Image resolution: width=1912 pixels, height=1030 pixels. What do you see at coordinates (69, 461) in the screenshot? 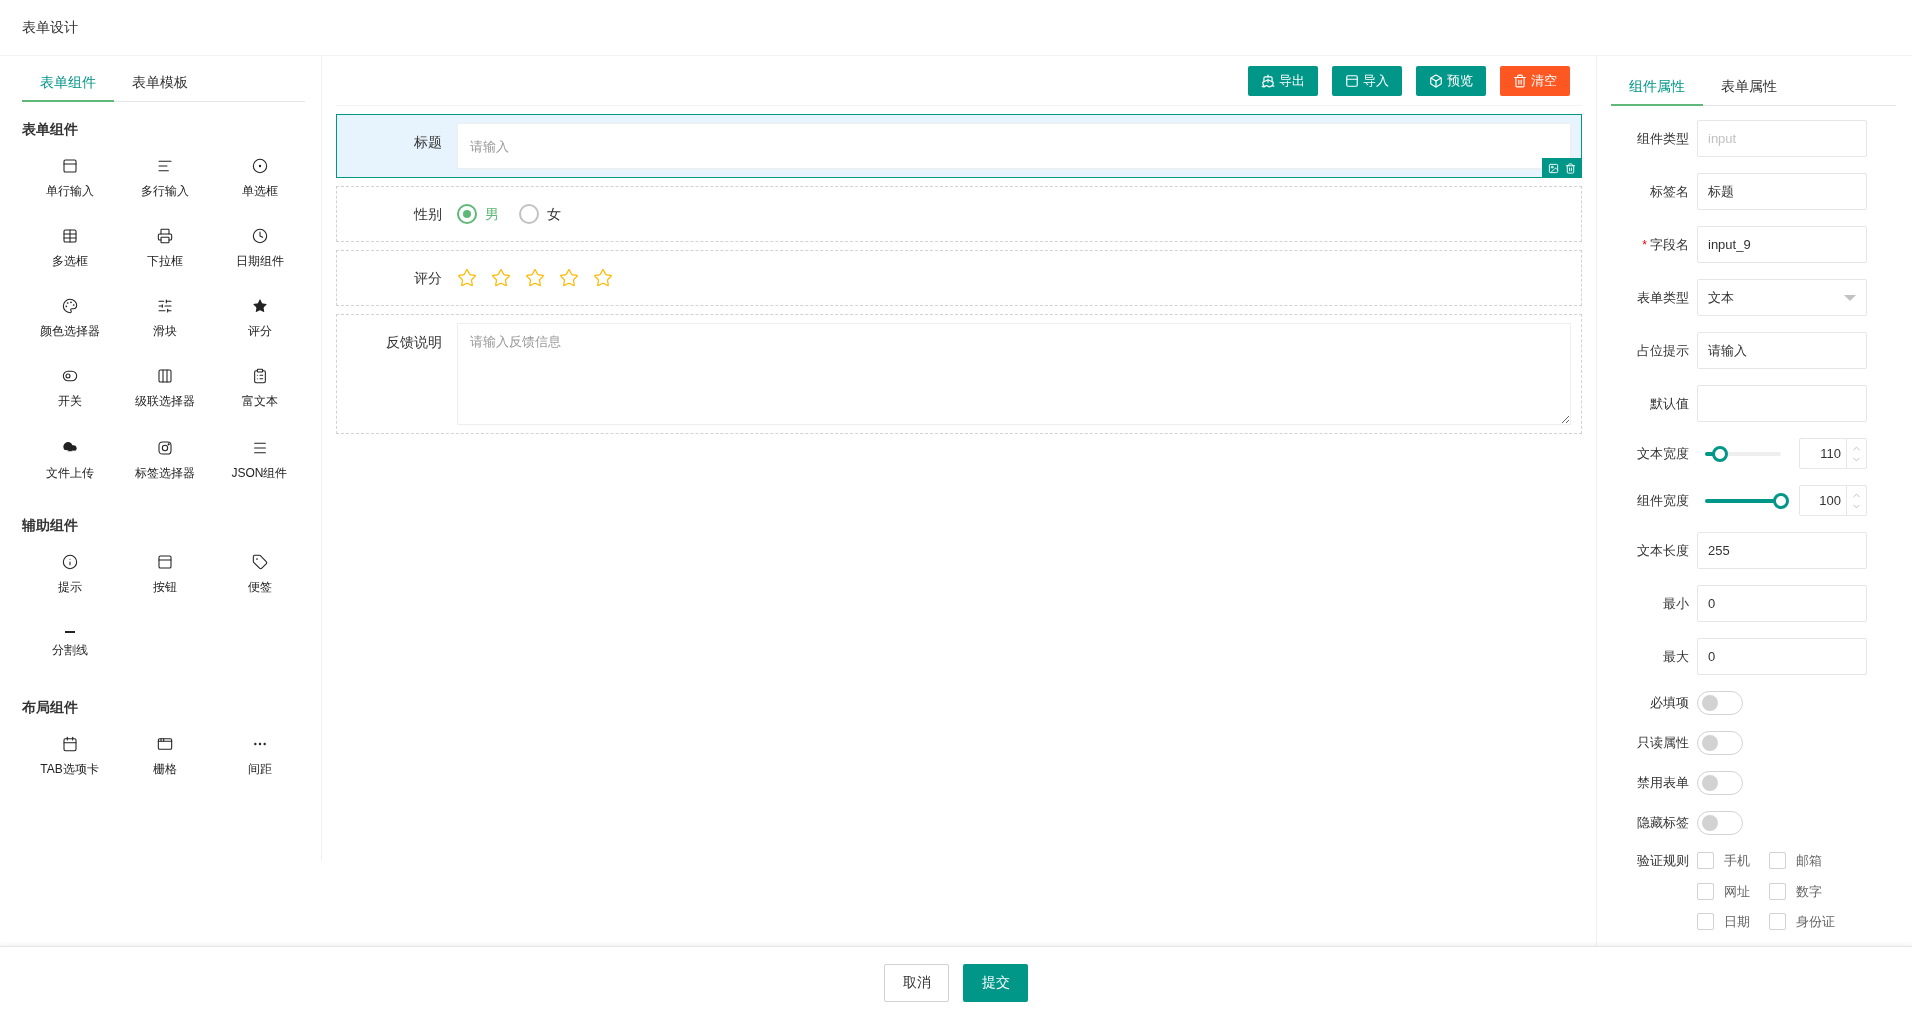
I see `palette-item: 文件上传` at bounding box center [69, 461].